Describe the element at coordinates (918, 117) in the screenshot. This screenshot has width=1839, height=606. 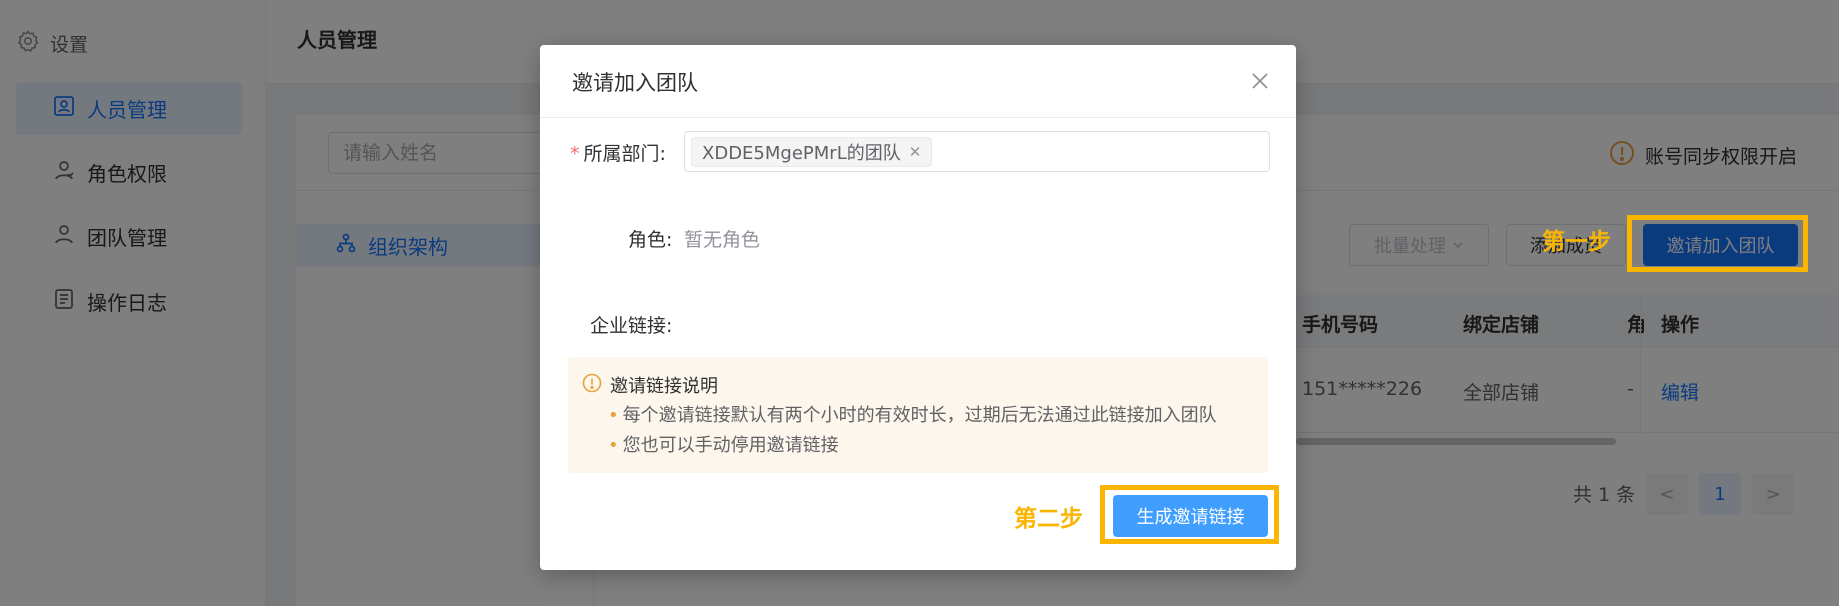
I see `divider` at that location.